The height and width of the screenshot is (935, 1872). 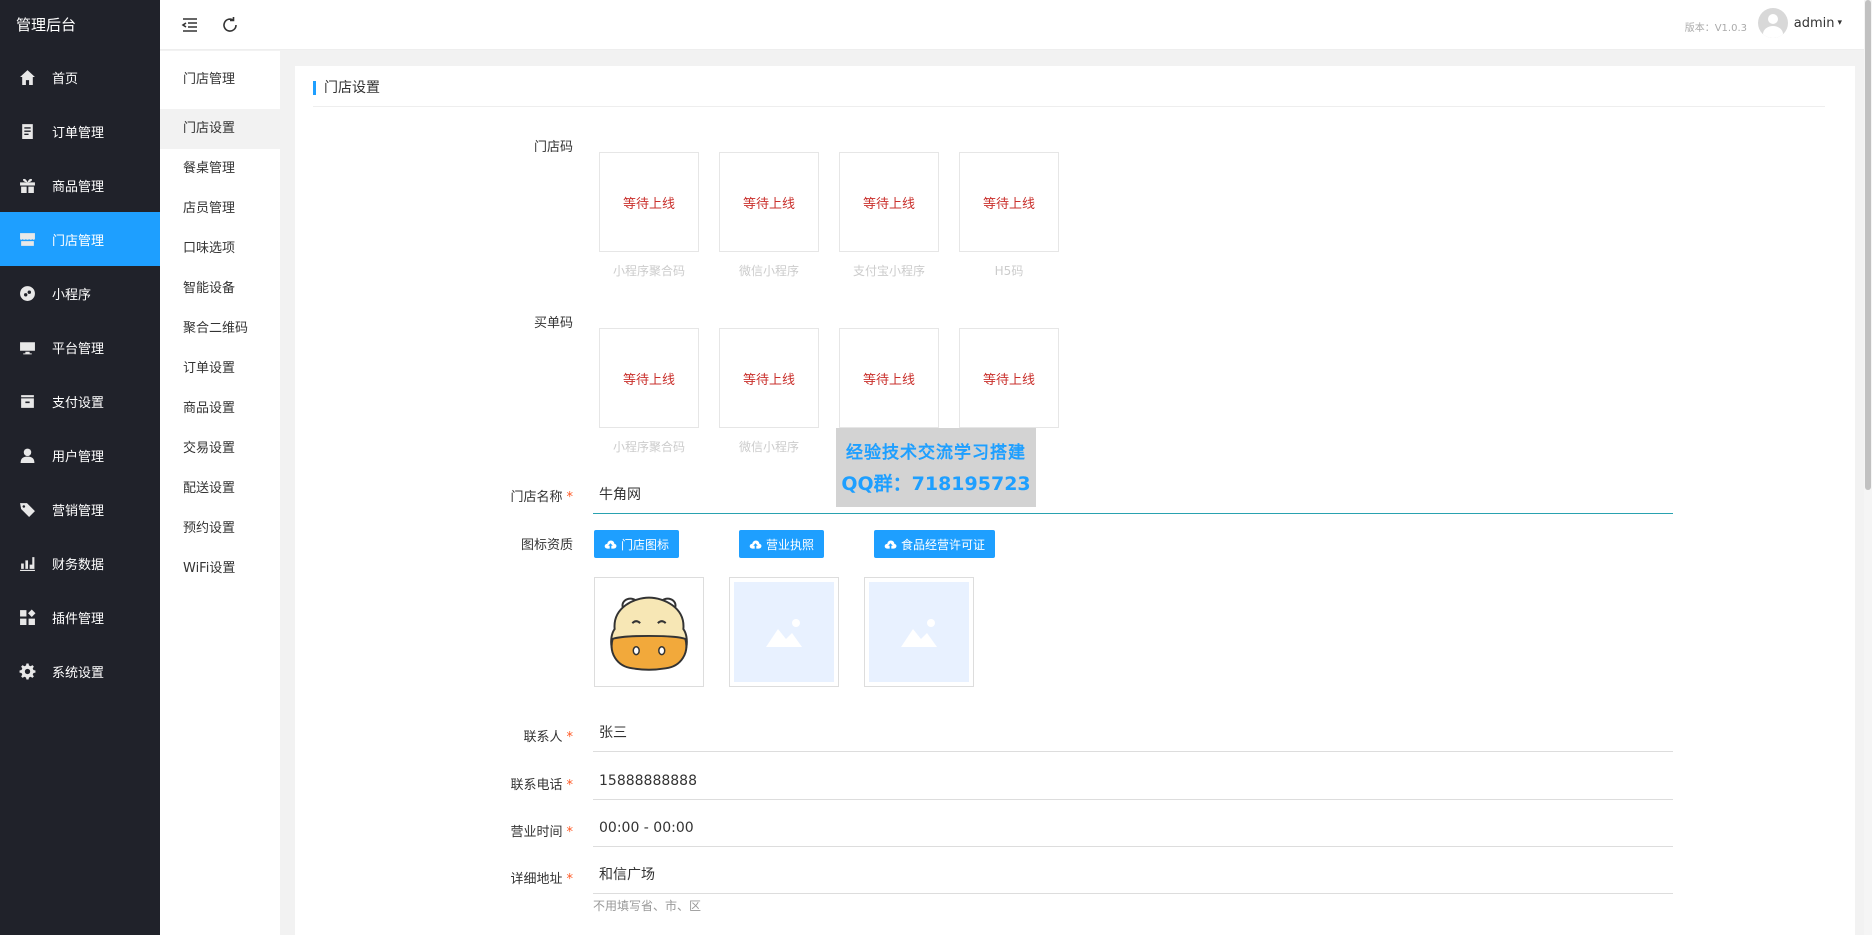 I want to click on hours-input: 00:00 - 00:00, so click(x=1133, y=828).